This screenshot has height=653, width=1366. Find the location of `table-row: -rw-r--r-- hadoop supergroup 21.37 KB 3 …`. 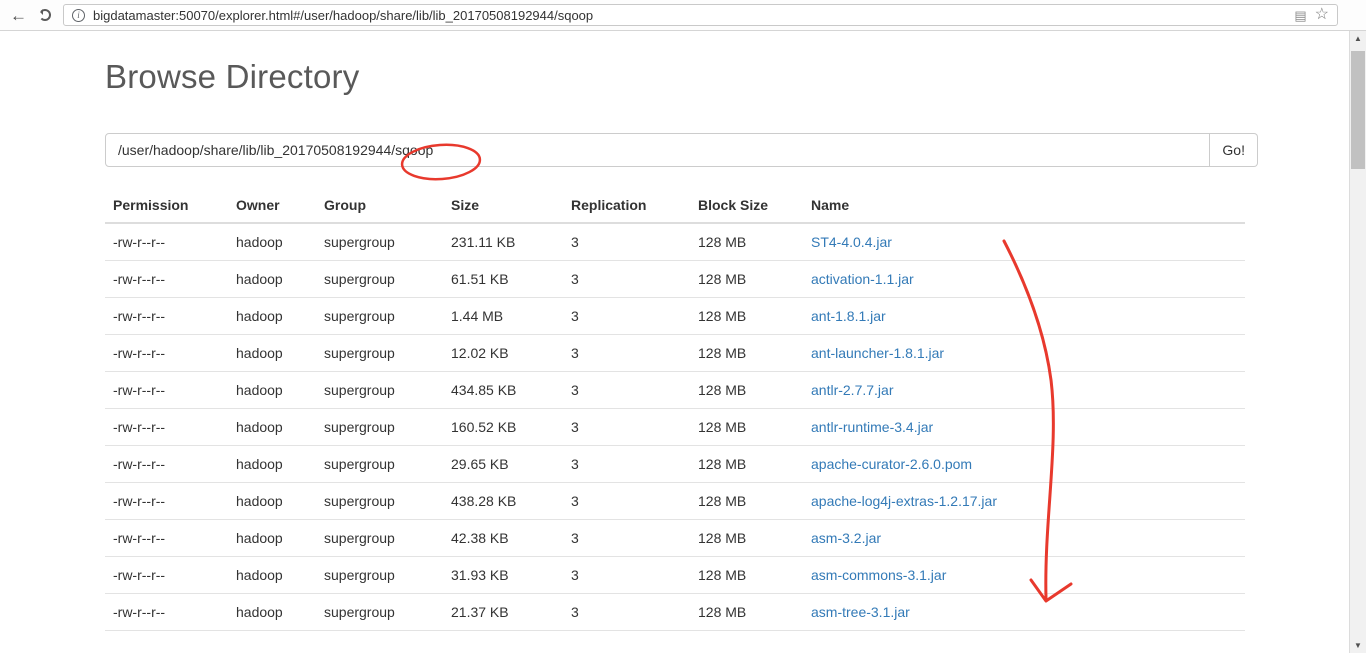

table-row: -rw-r--r-- hadoop supergroup 21.37 KB 3 … is located at coordinates (675, 612).